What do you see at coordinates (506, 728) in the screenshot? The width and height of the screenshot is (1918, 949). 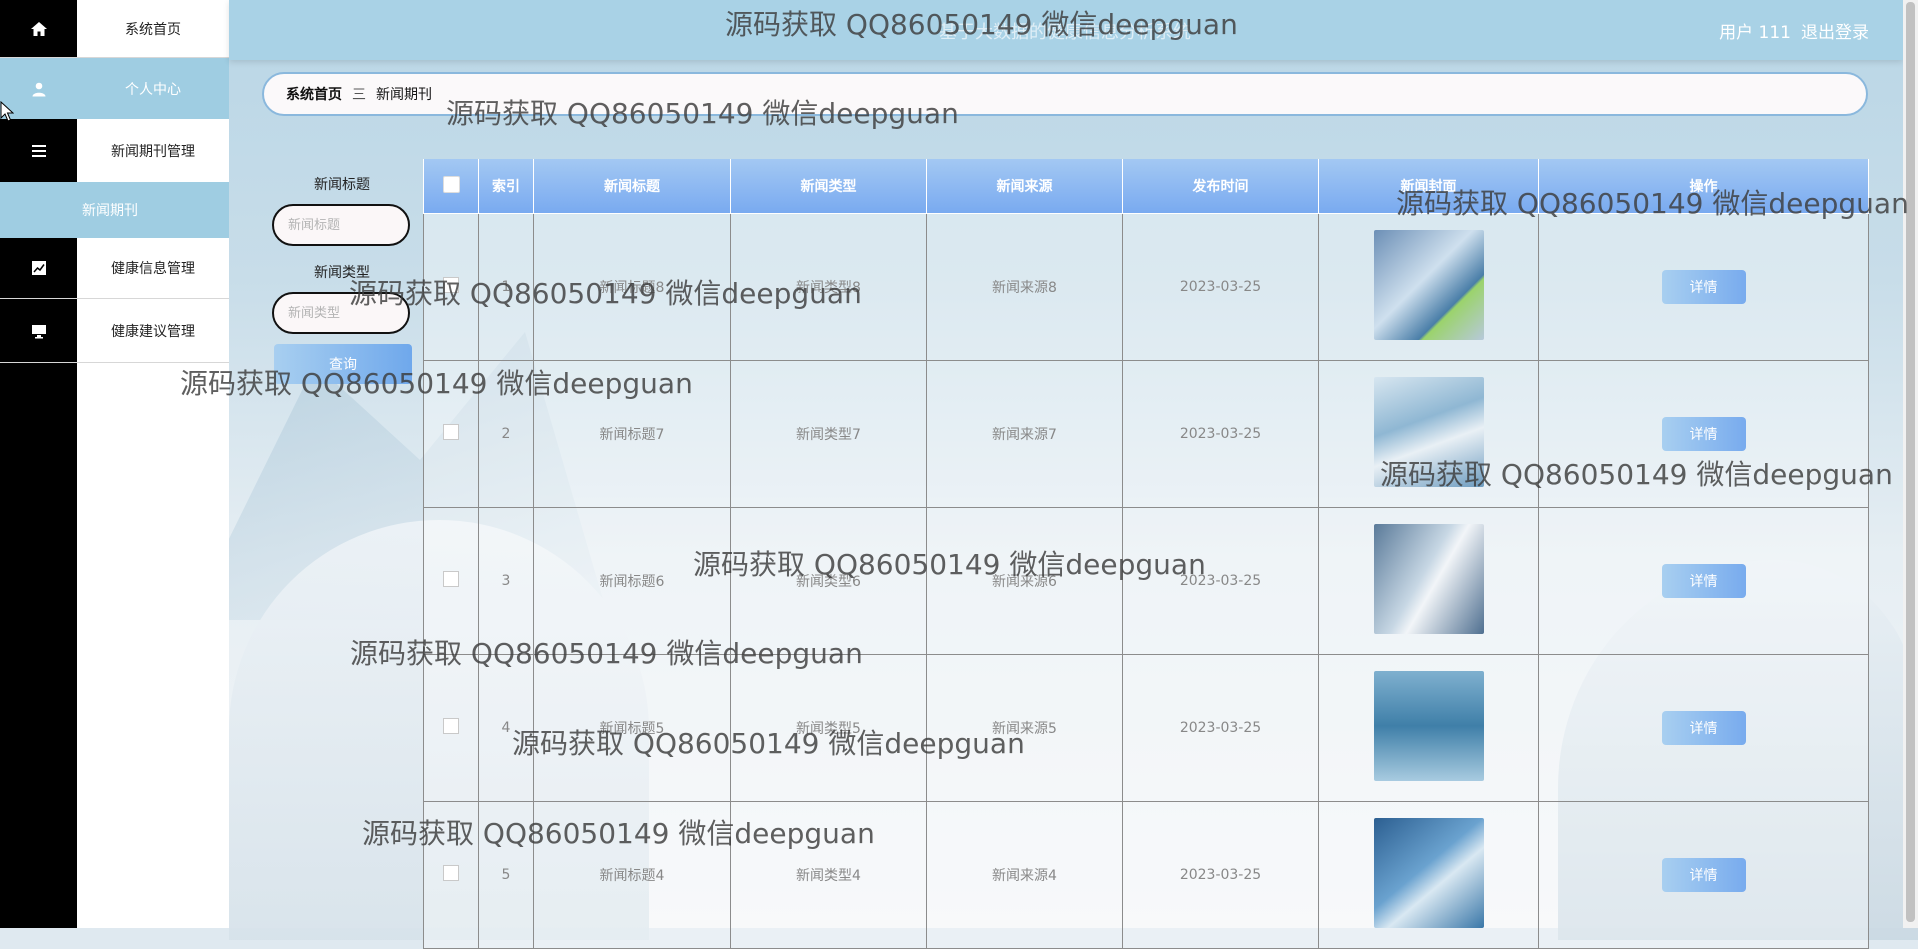 I see `index-cell: 4` at bounding box center [506, 728].